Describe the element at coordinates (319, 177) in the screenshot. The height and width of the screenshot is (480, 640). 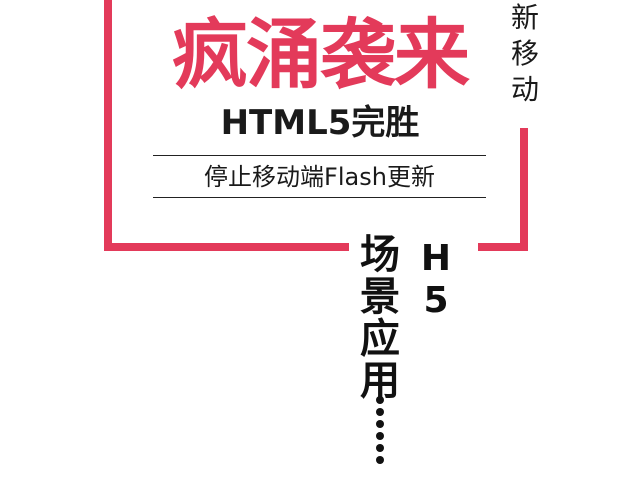
I see `tagline: 停止移动端Flash更新` at that location.